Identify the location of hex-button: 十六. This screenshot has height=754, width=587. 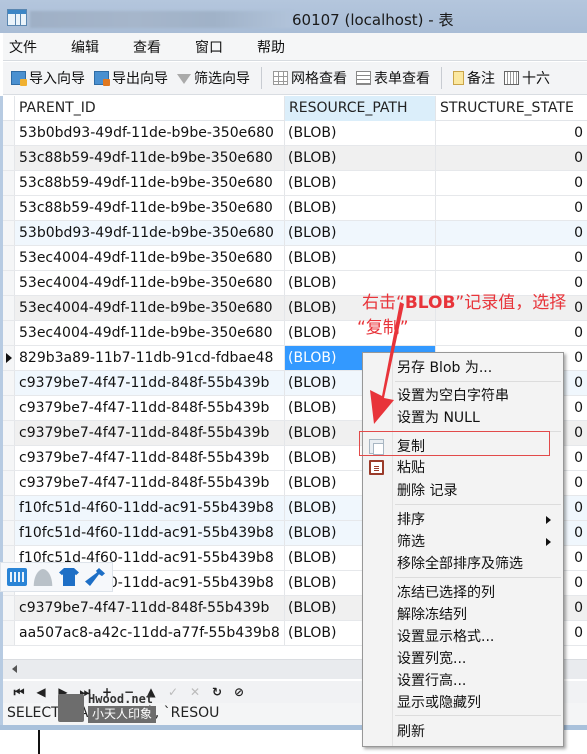
(527, 78).